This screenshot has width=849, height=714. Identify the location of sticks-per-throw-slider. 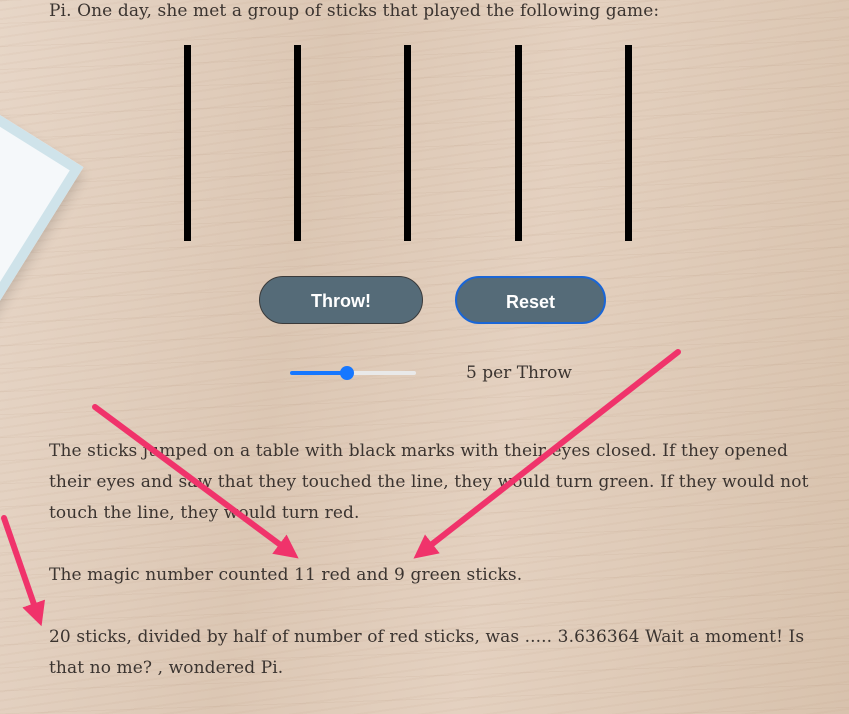
(353, 373).